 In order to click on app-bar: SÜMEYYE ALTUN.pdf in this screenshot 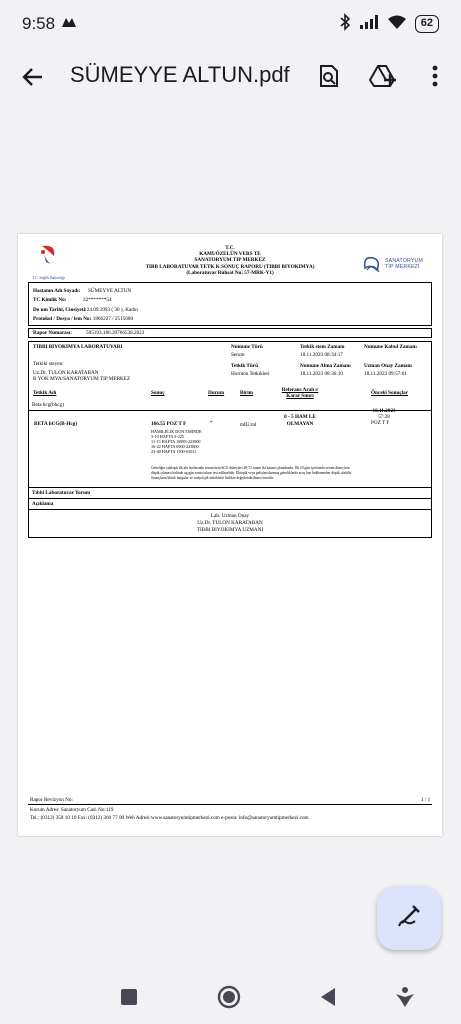, I will do `click(230, 76)`.